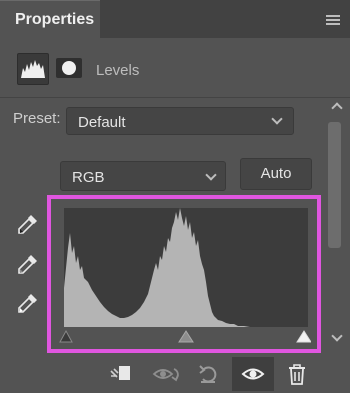  What do you see at coordinates (167, 374) in the screenshot?
I see `view-previous-state-icon` at bounding box center [167, 374].